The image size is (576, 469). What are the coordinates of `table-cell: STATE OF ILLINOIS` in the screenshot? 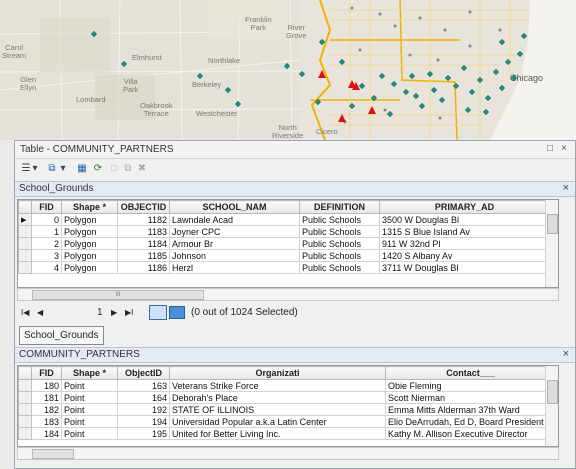 It's located at (277, 409).